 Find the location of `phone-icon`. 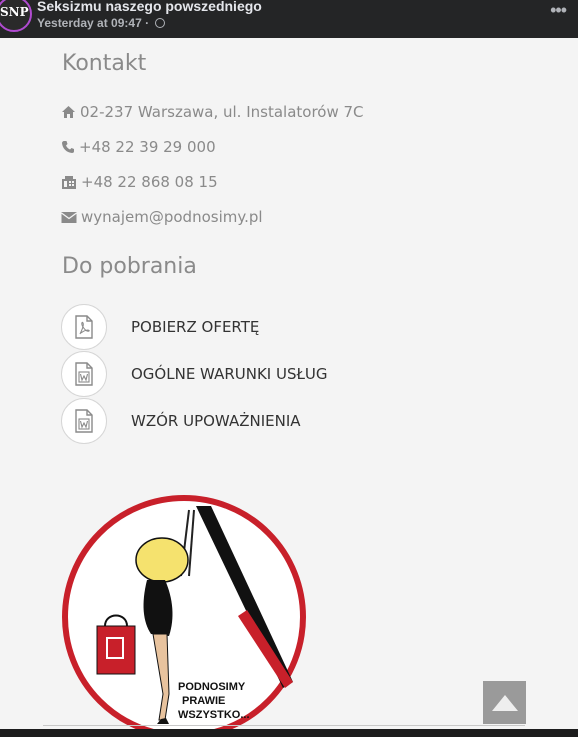

phone-icon is located at coordinates (68, 147).